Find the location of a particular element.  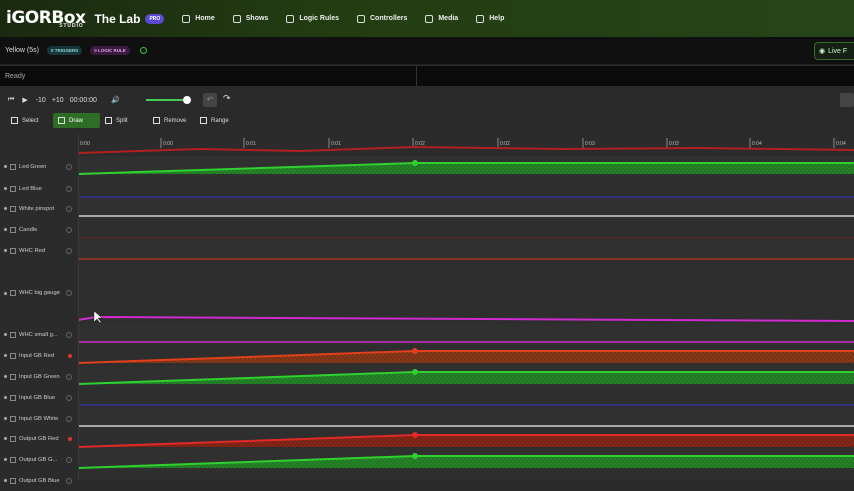

track-row: Led Green is located at coordinates (39, 166).